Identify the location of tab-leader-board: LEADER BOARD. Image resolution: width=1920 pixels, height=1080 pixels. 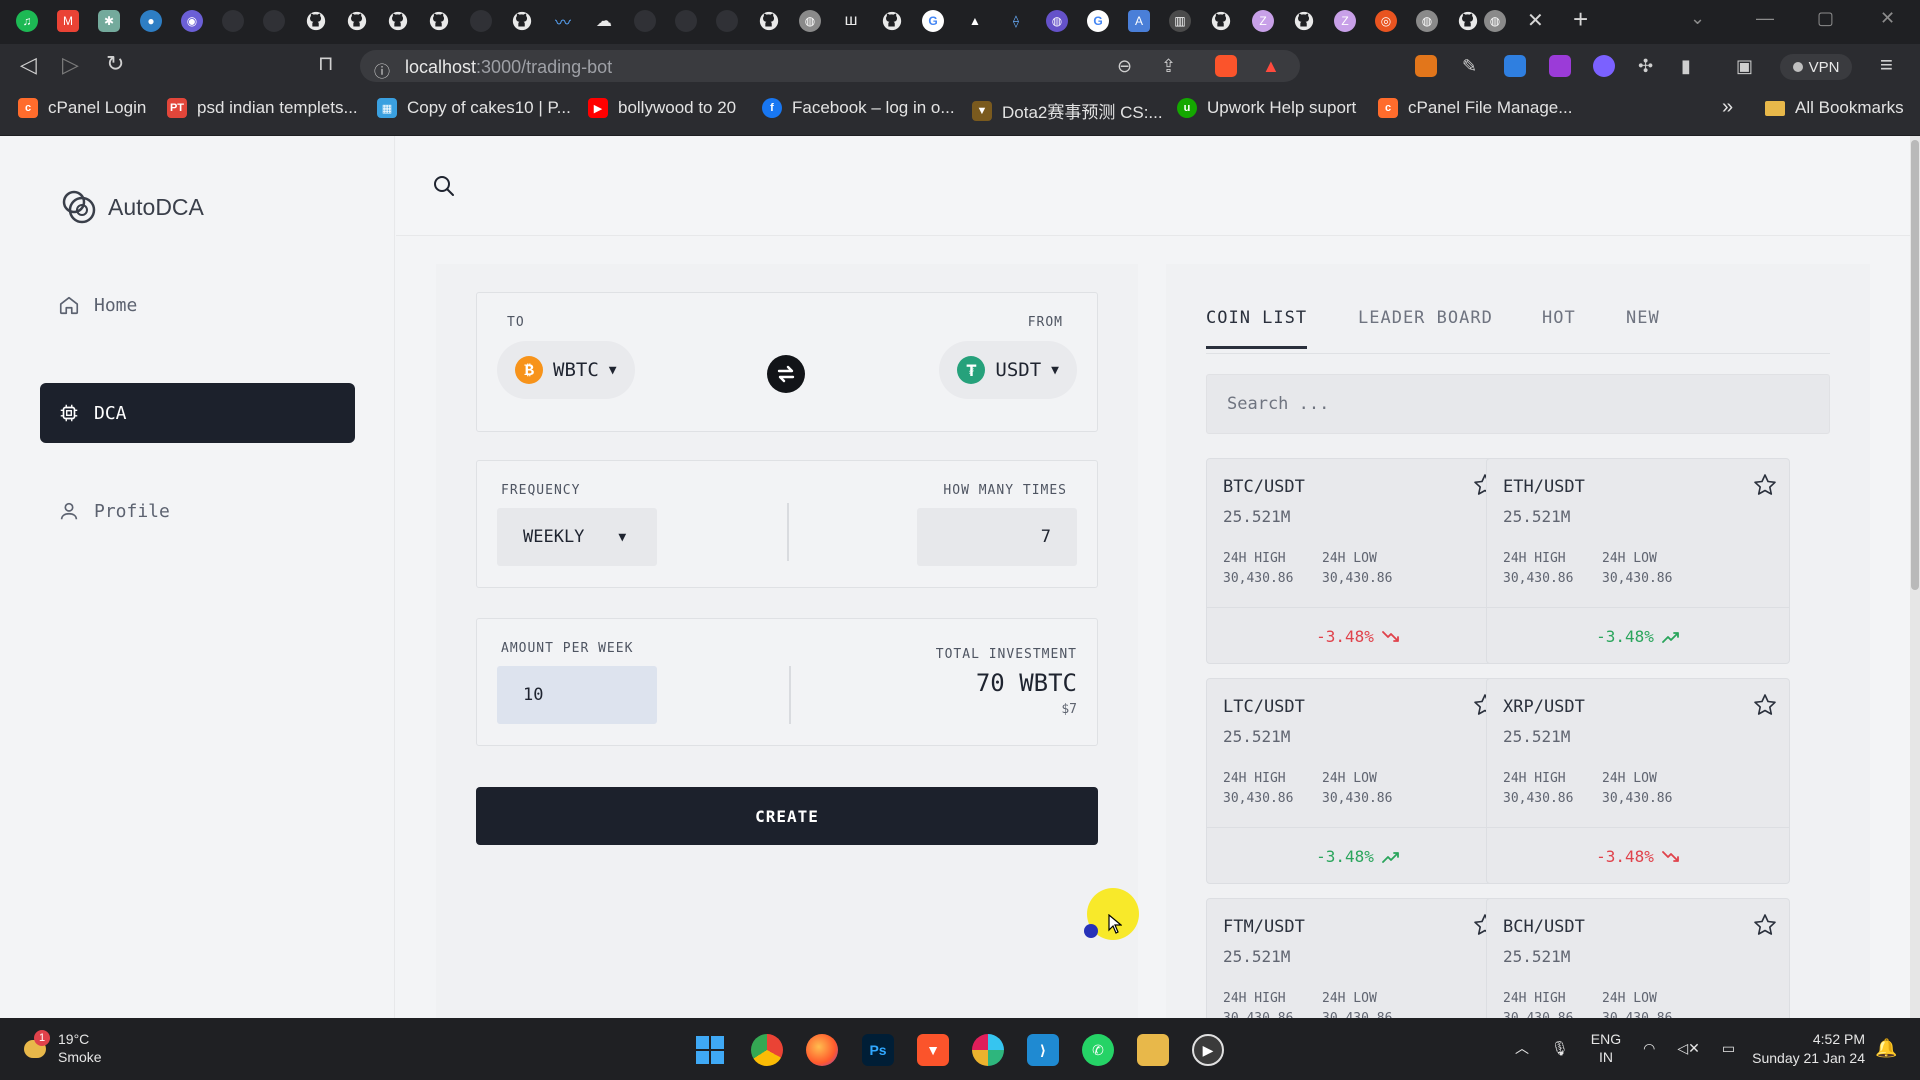
(1425, 327).